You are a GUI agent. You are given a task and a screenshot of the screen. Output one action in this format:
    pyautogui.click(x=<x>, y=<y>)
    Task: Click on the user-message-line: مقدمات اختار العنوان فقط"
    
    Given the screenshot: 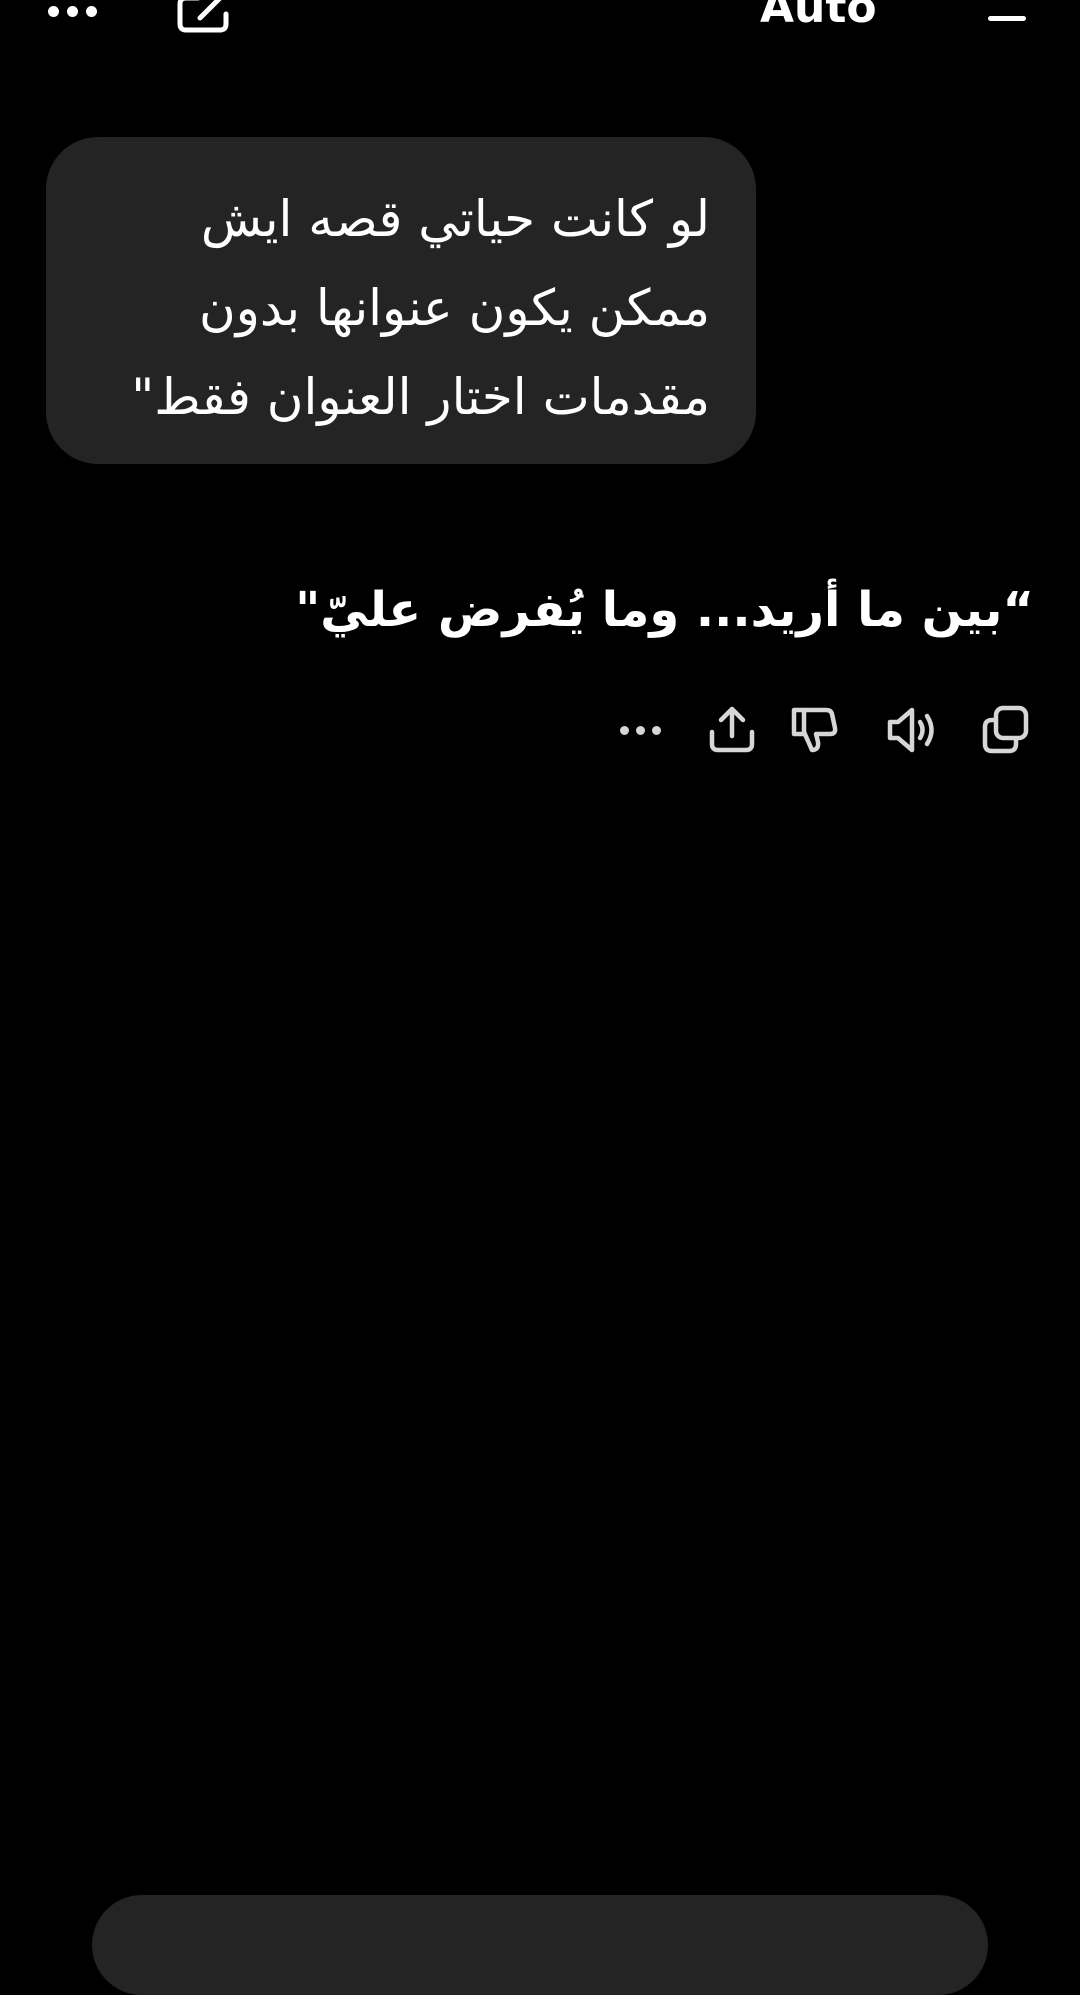 What is the action you would take?
    pyautogui.click(x=420, y=397)
    